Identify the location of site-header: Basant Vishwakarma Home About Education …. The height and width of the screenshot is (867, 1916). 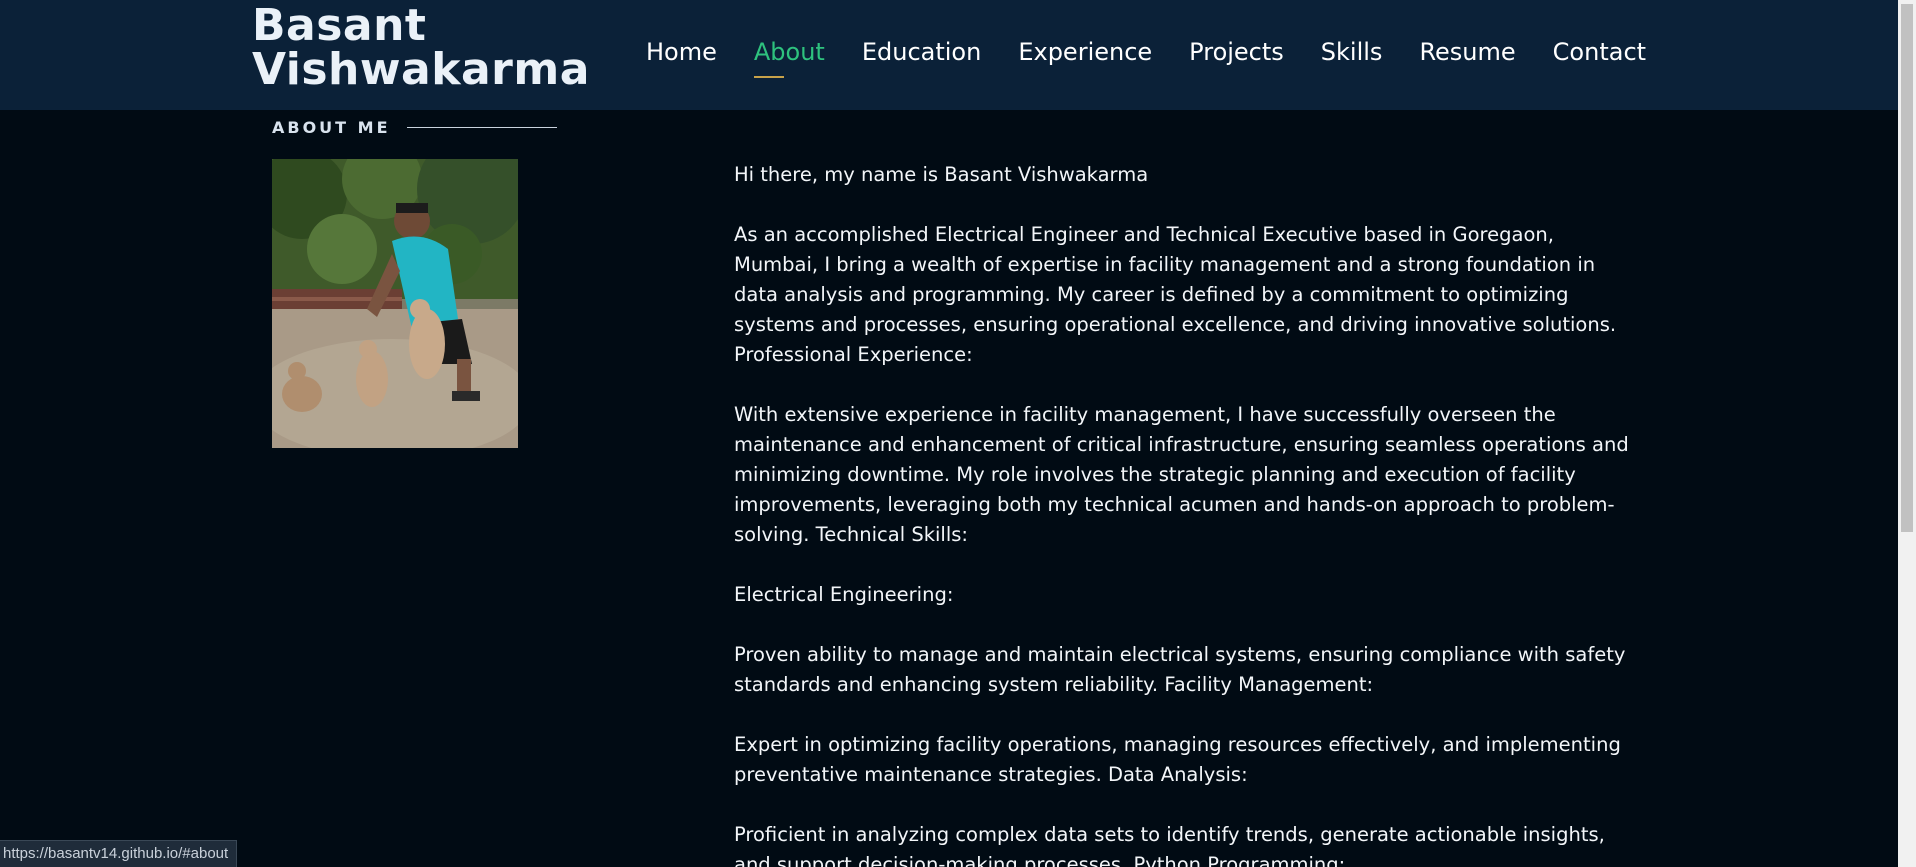
(949, 55).